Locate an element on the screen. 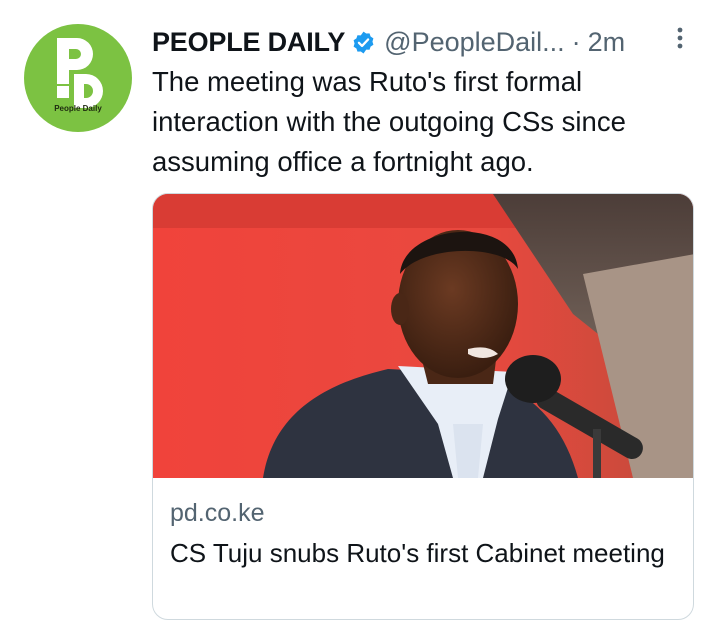 Image resolution: width=720 pixels, height=633 pixels. verified-badge-icon is located at coordinates (363, 42).